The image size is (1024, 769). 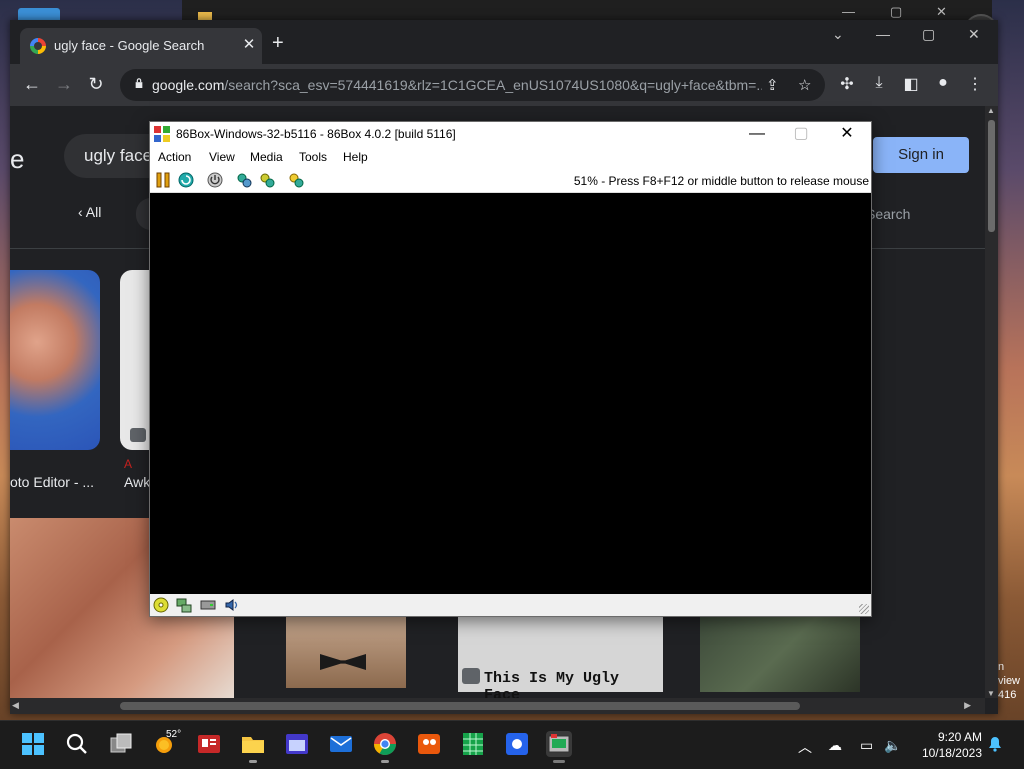 What do you see at coordinates (991, 402) in the screenshot?
I see `vertical-scrollbar: ▲ ▼` at bounding box center [991, 402].